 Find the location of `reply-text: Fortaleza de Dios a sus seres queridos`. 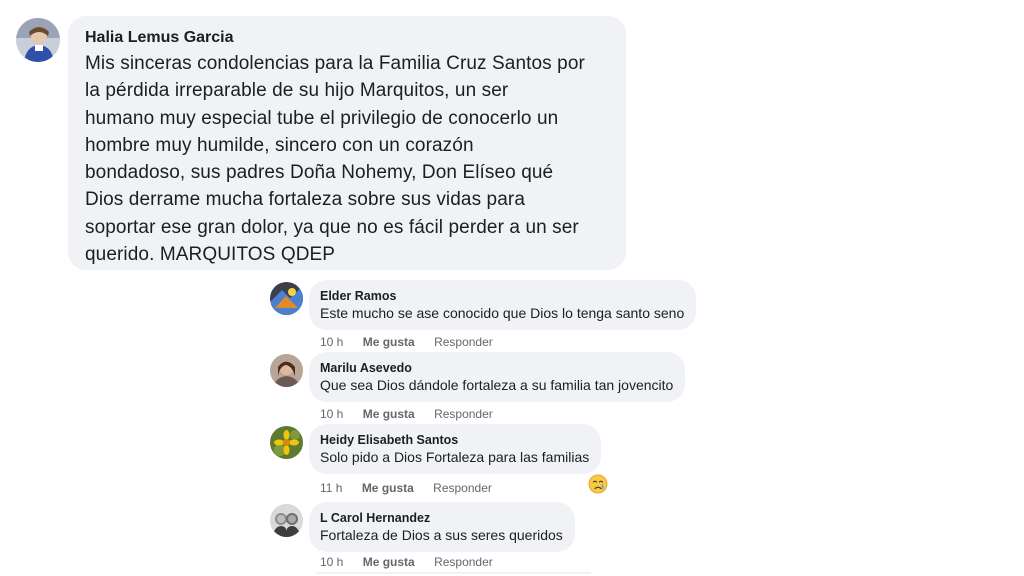

reply-text: Fortaleza de Dios a sus seres queridos is located at coordinates (441, 535).